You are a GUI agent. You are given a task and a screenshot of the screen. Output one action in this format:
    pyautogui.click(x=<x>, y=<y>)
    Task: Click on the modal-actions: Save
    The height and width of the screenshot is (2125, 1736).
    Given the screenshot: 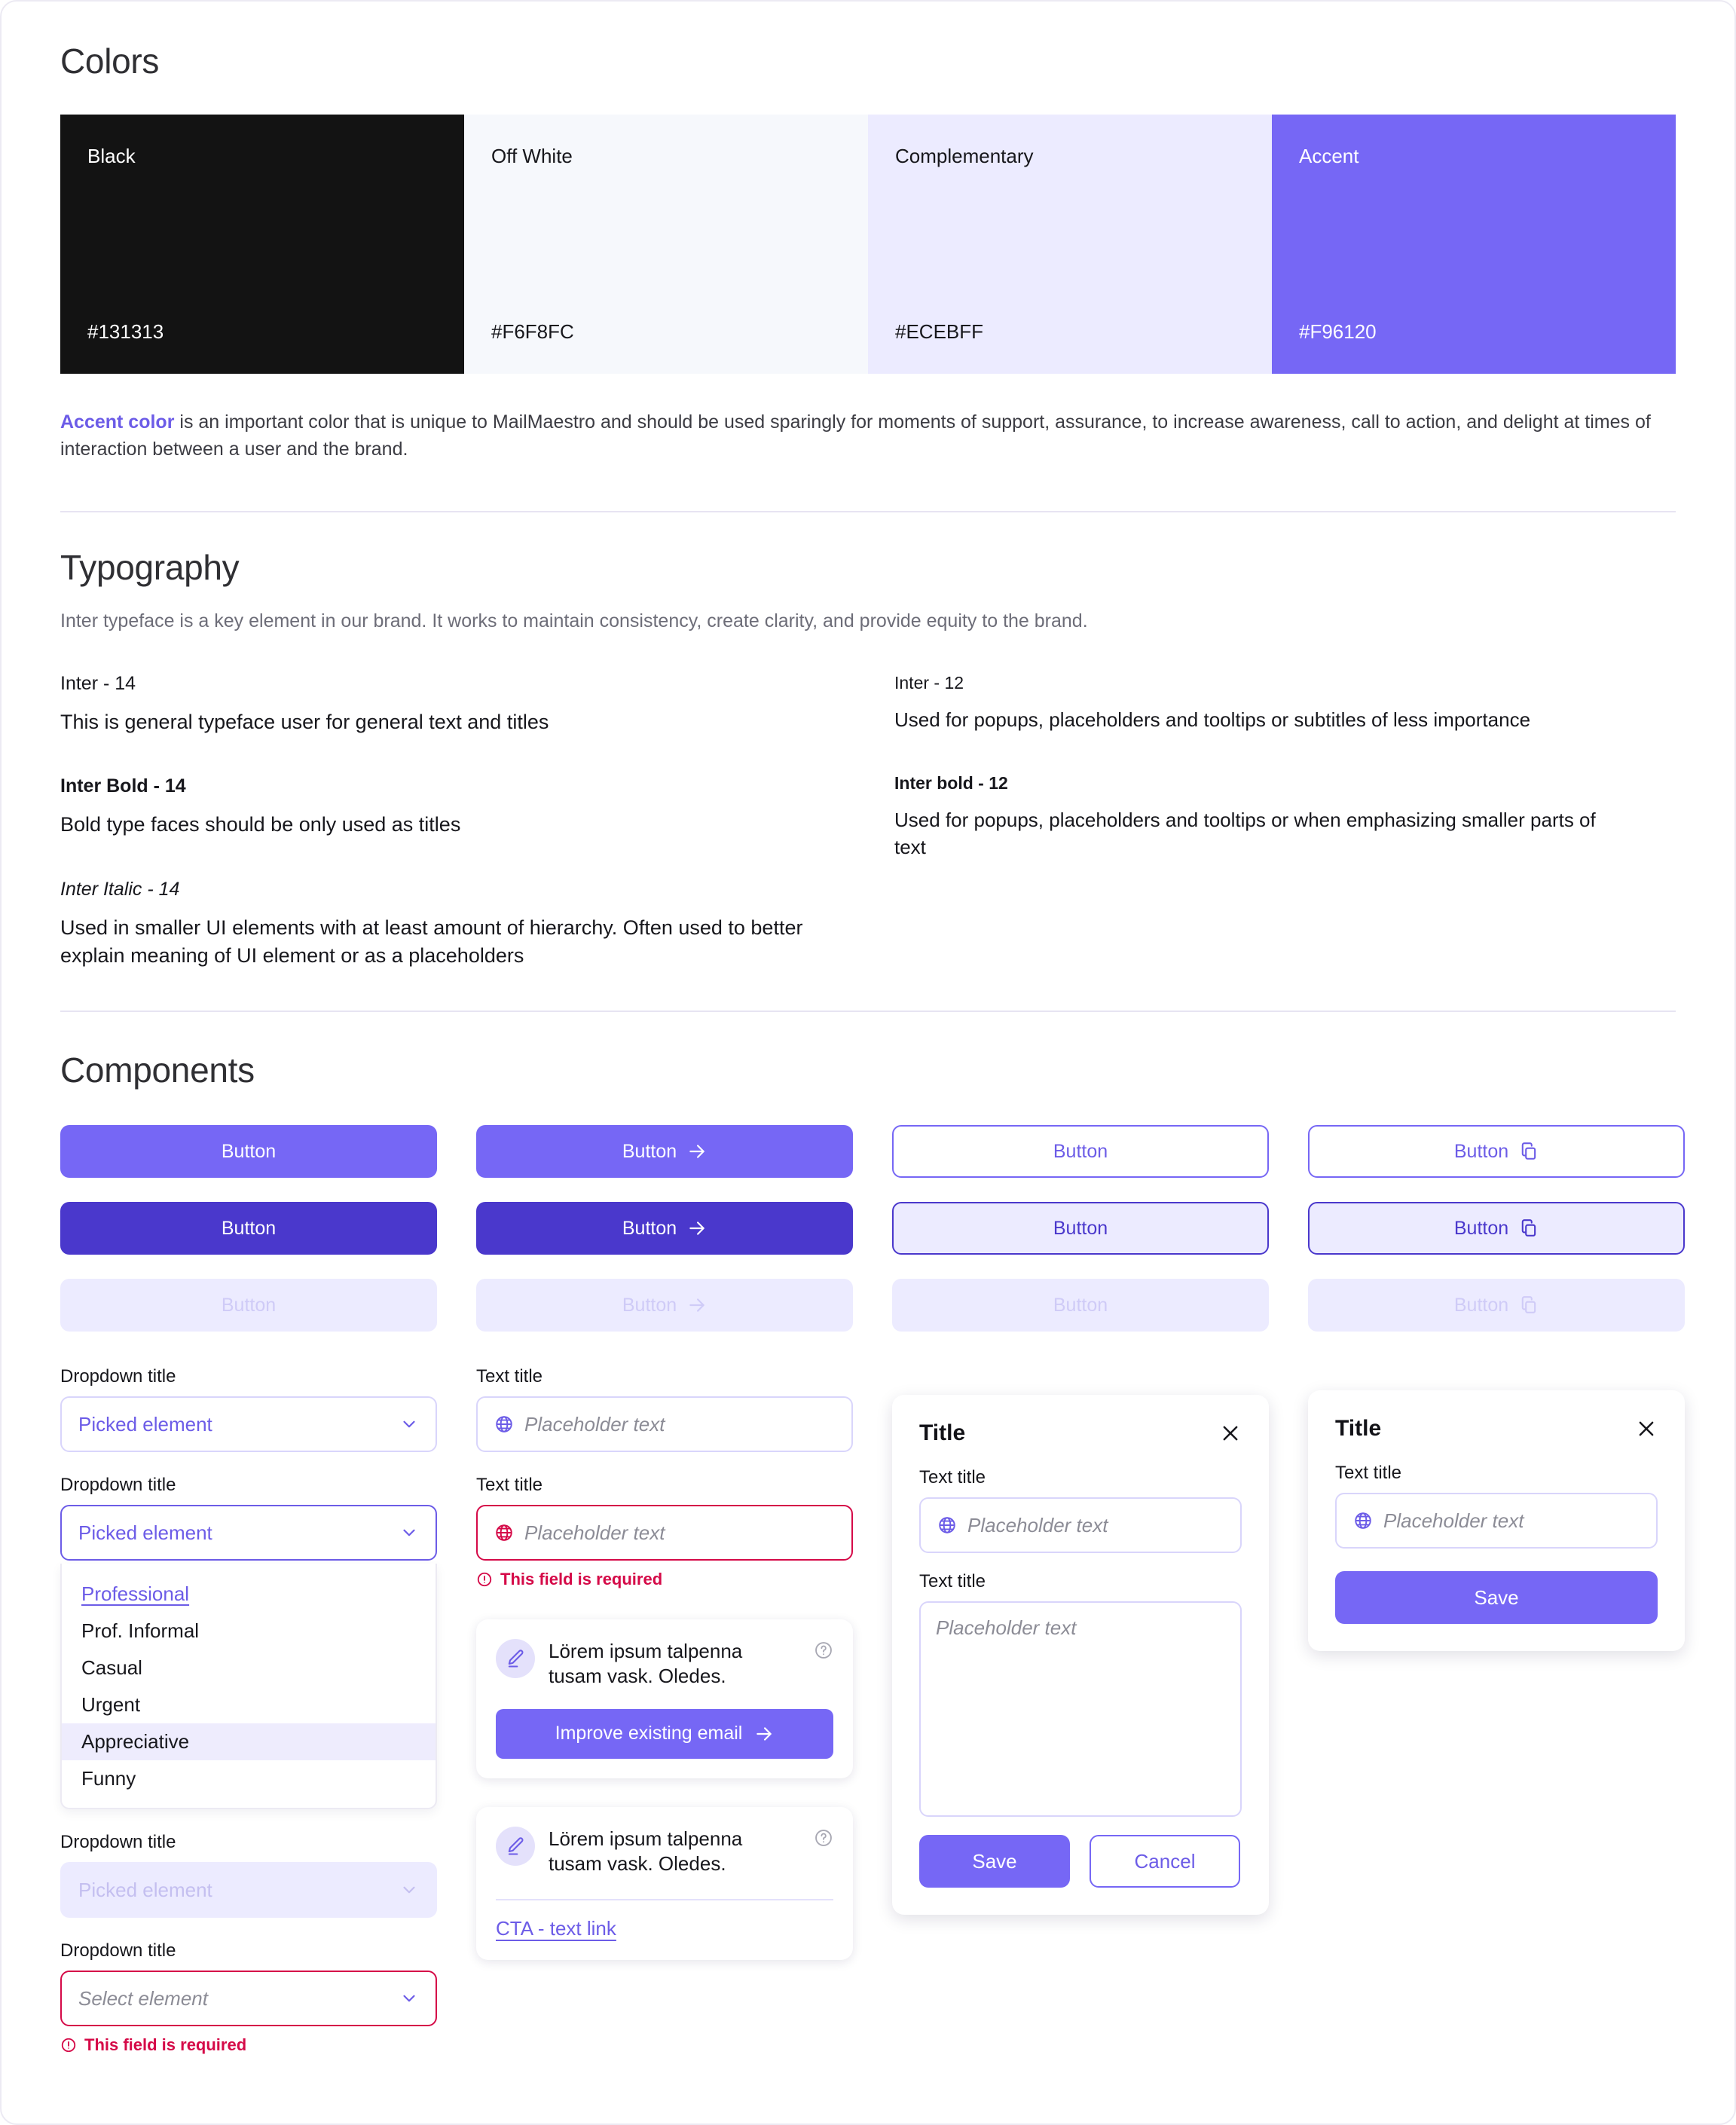 What is the action you would take?
    pyautogui.click(x=1496, y=1597)
    